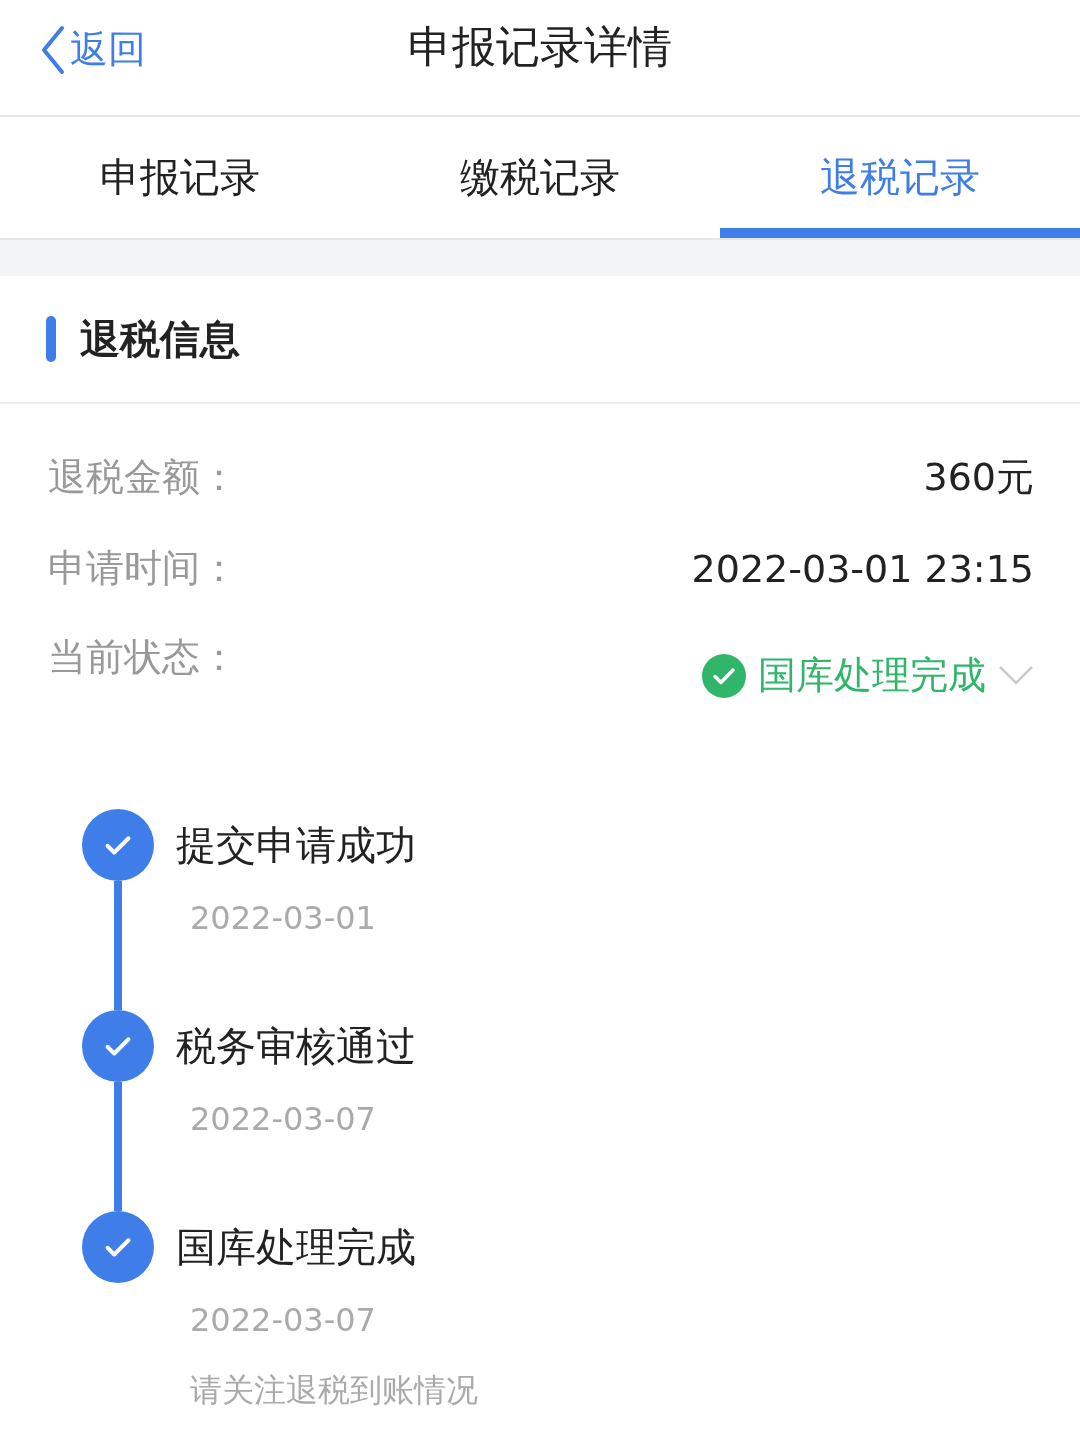 This screenshot has height=1431, width=1080. Describe the element at coordinates (296, 845) in the screenshot. I see `step-title: 提交申请成功` at that location.